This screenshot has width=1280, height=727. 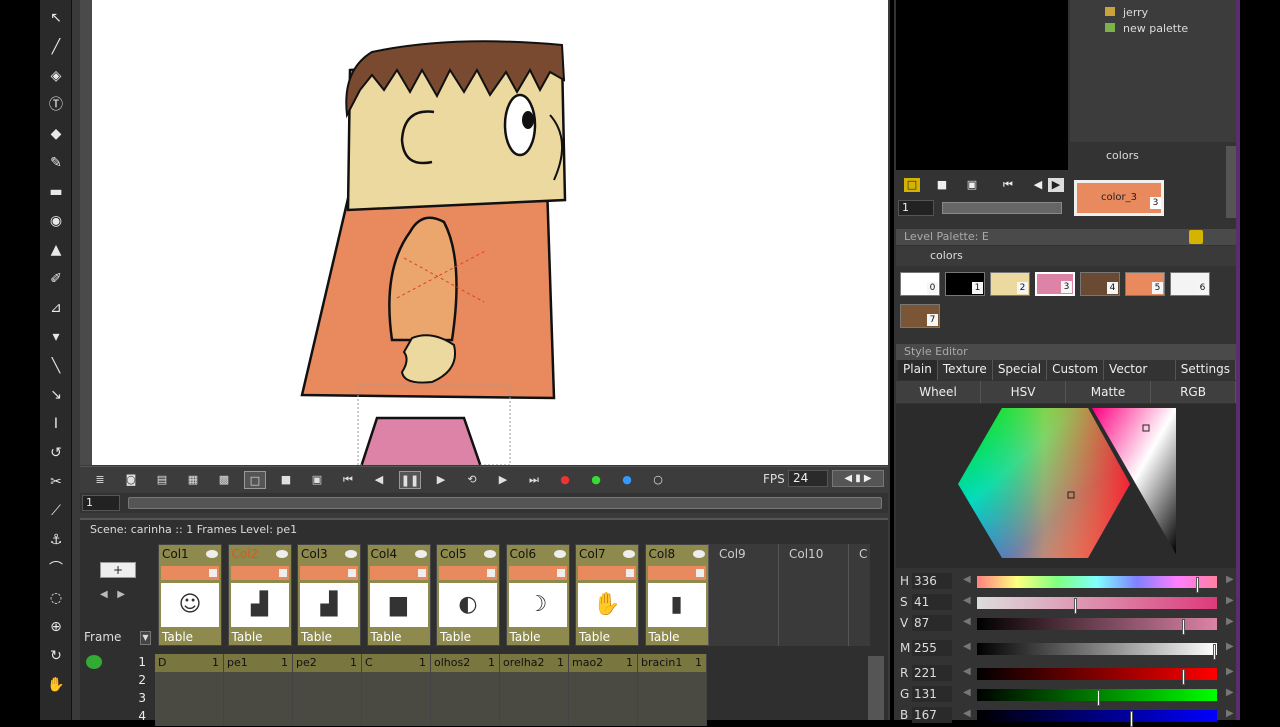 I want to click on palette-chip: 1, so click(x=965, y=284).